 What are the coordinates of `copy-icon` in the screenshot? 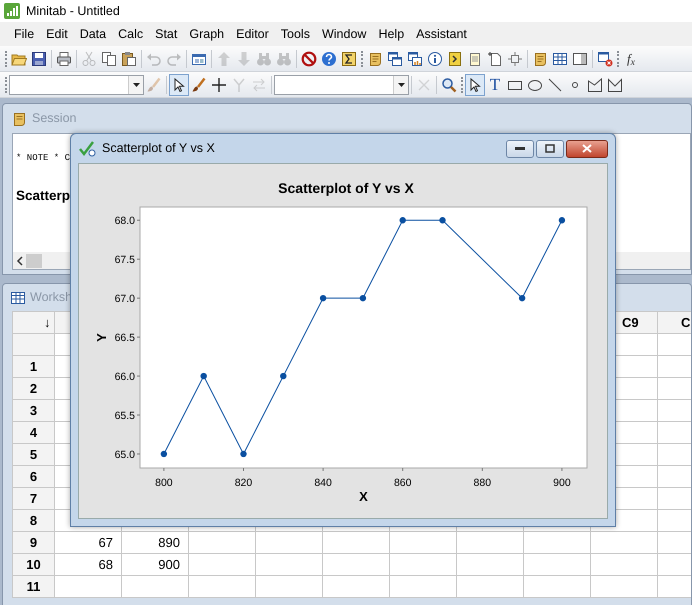 It's located at (109, 58).